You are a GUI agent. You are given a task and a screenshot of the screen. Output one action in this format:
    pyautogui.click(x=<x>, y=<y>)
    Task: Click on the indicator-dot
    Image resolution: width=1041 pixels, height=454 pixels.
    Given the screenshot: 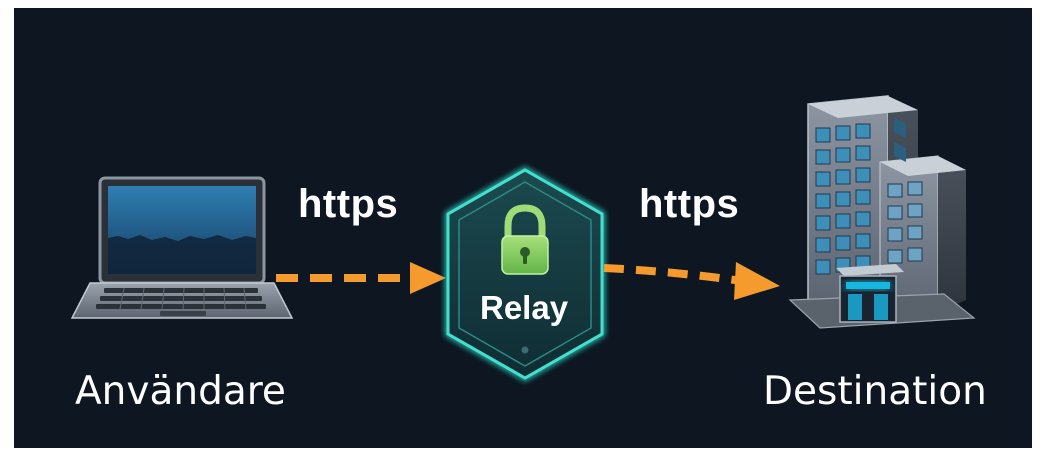 What is the action you would take?
    pyautogui.click(x=525, y=350)
    